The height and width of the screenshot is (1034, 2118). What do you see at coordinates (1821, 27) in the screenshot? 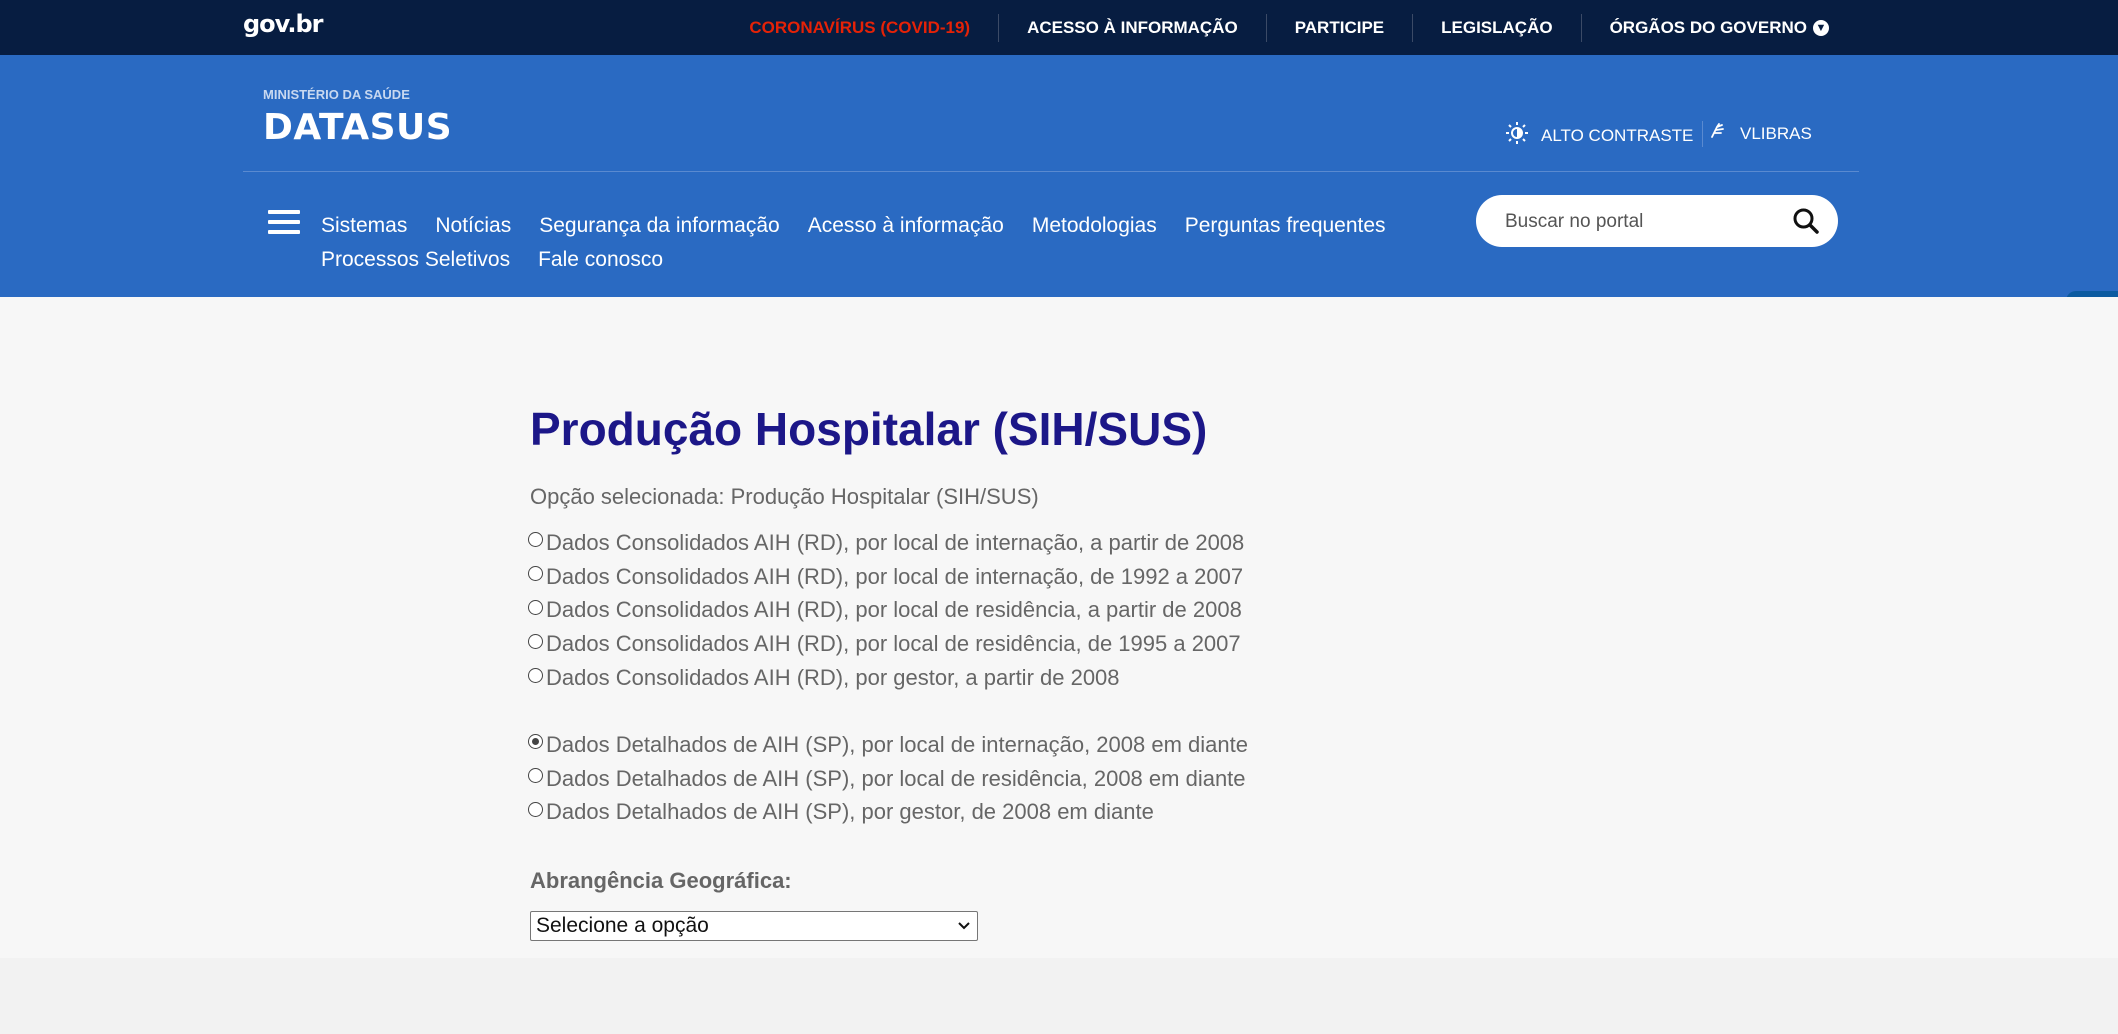
I see `chevron-down-icon: ▼` at bounding box center [1821, 27].